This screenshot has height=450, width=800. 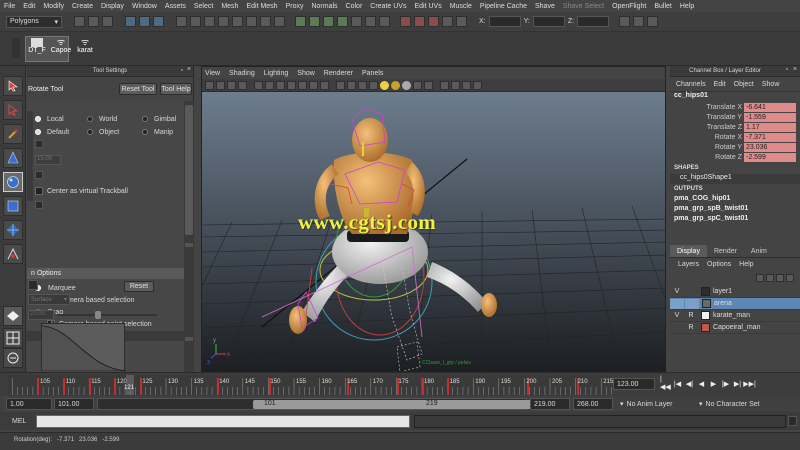 I want to click on menu-item: OpenFlight, so click(x=629, y=6).